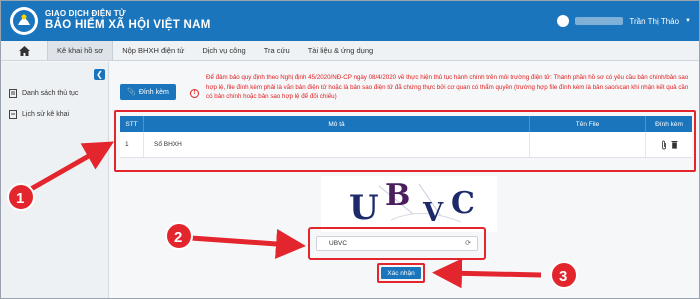 This screenshot has height=299, width=700. I want to click on attach-button: 📎 Đính kèm, so click(148, 92).